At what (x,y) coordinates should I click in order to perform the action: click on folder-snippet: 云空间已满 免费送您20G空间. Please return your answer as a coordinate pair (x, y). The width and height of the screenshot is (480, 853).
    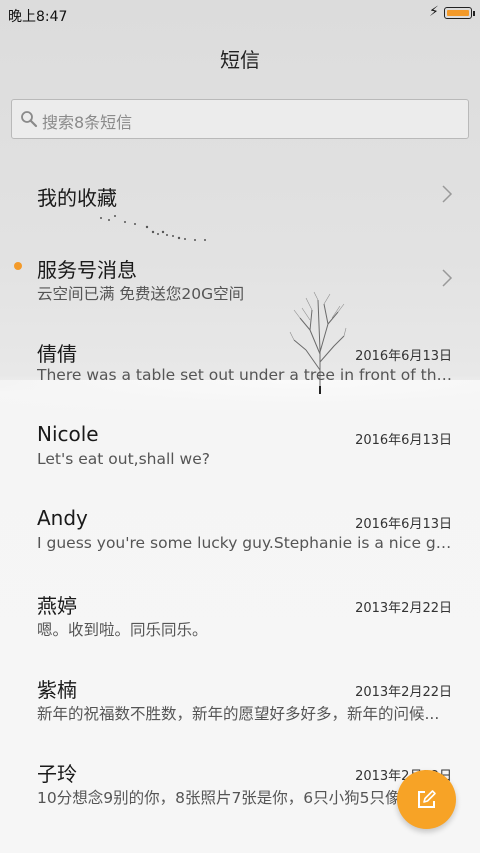
    Looking at the image, I should click on (141, 294).